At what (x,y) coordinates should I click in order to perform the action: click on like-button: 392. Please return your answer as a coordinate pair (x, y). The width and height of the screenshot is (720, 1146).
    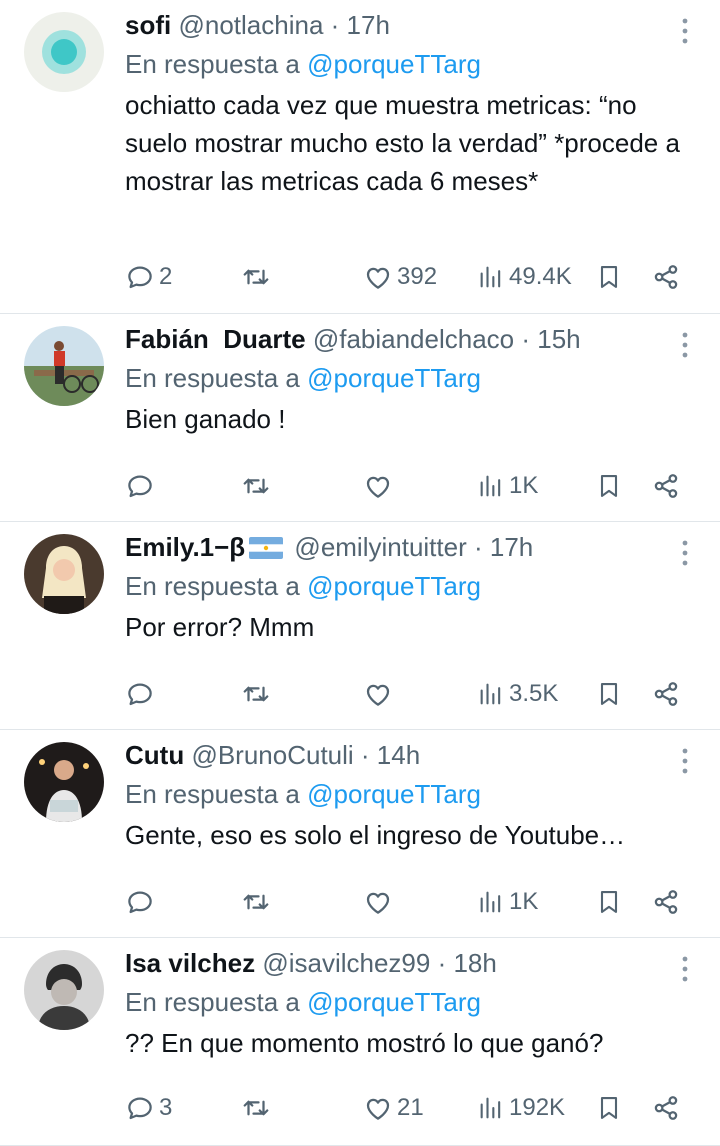
    Looking at the image, I should click on (400, 277).